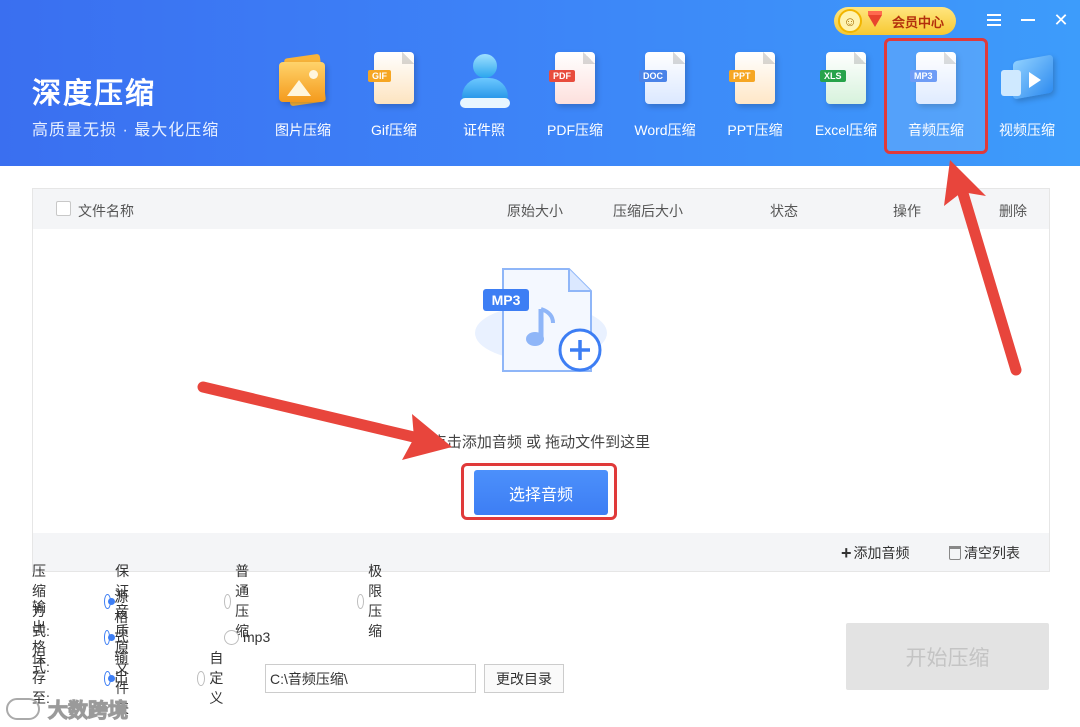 The image size is (1080, 727). I want to click on clear-list-label: 清空列表, so click(992, 553).